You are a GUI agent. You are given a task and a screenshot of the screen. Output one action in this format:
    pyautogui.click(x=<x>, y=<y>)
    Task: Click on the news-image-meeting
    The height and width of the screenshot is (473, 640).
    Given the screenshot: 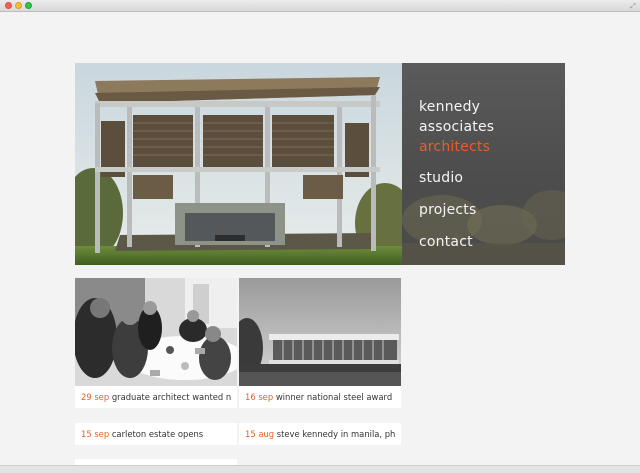 What is the action you would take?
    pyautogui.click(x=156, y=332)
    